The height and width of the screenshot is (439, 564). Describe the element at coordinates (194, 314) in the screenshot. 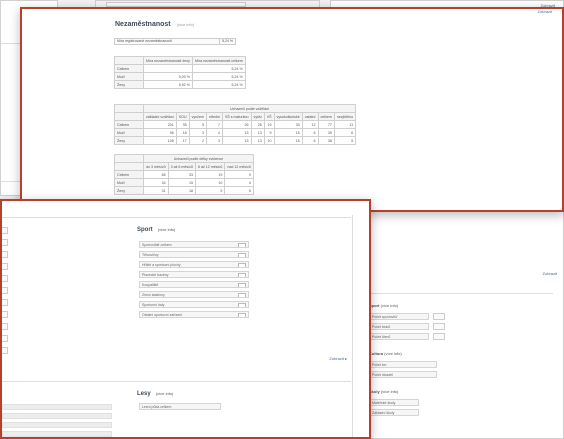

I see `sport-item: Ostatní sportovní zařízení` at that location.